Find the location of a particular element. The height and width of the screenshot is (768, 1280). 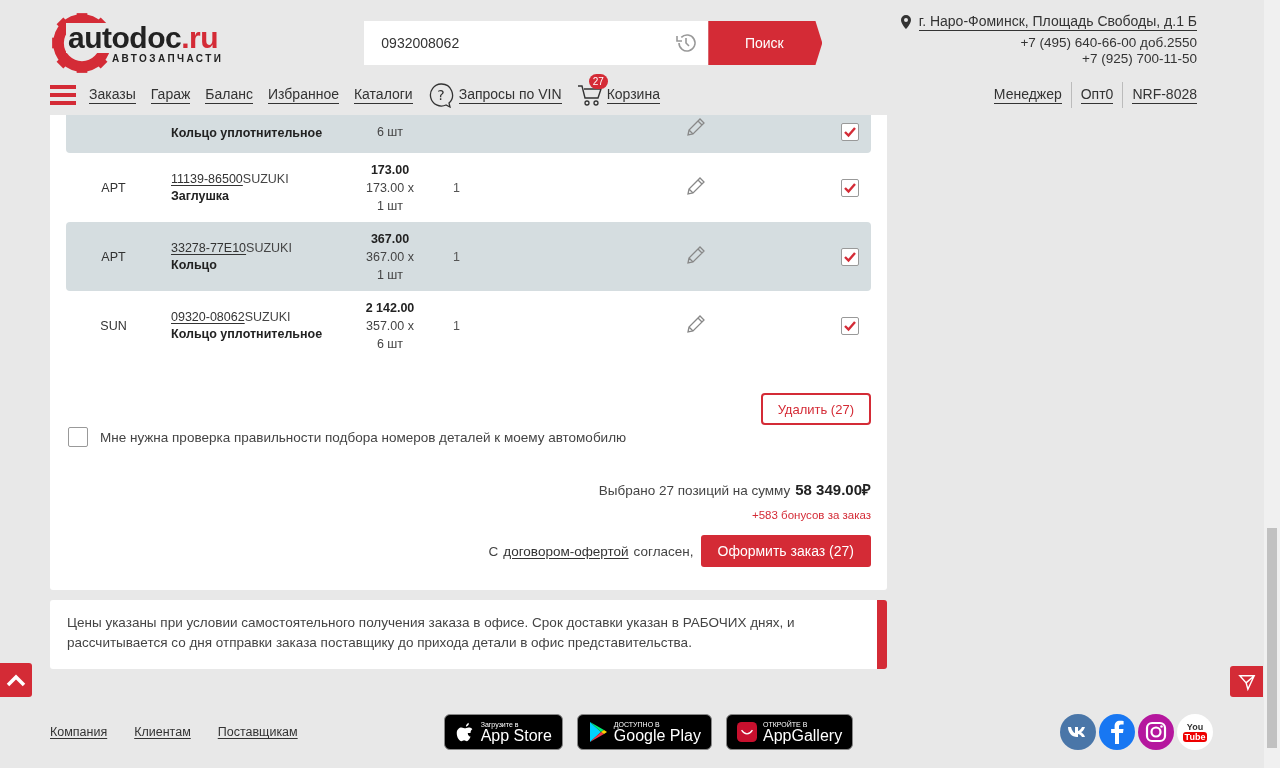

scroll-to-top-button is located at coordinates (16, 680).